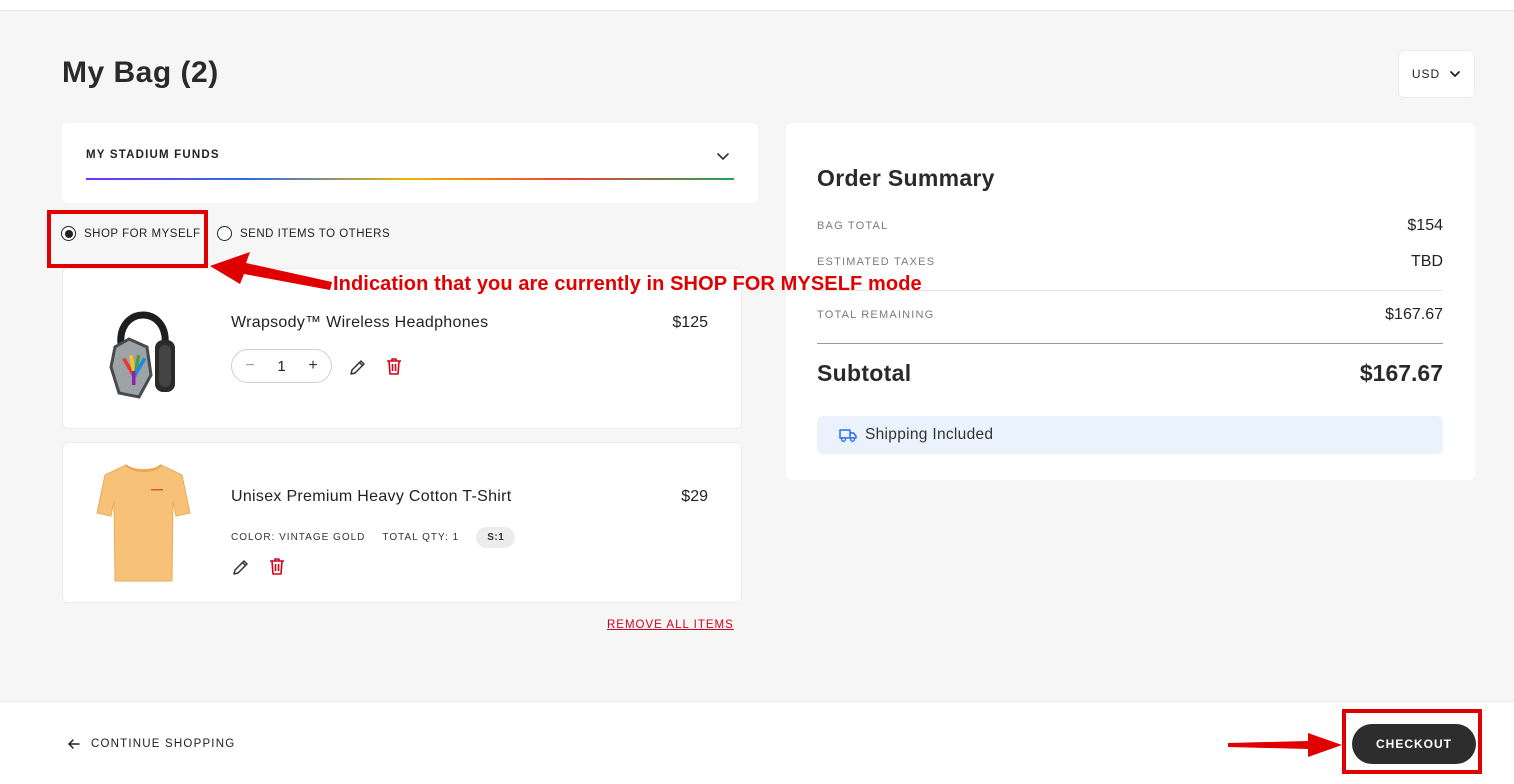 This screenshot has width=1514, height=784. I want to click on size-badge: S:1, so click(496, 537).